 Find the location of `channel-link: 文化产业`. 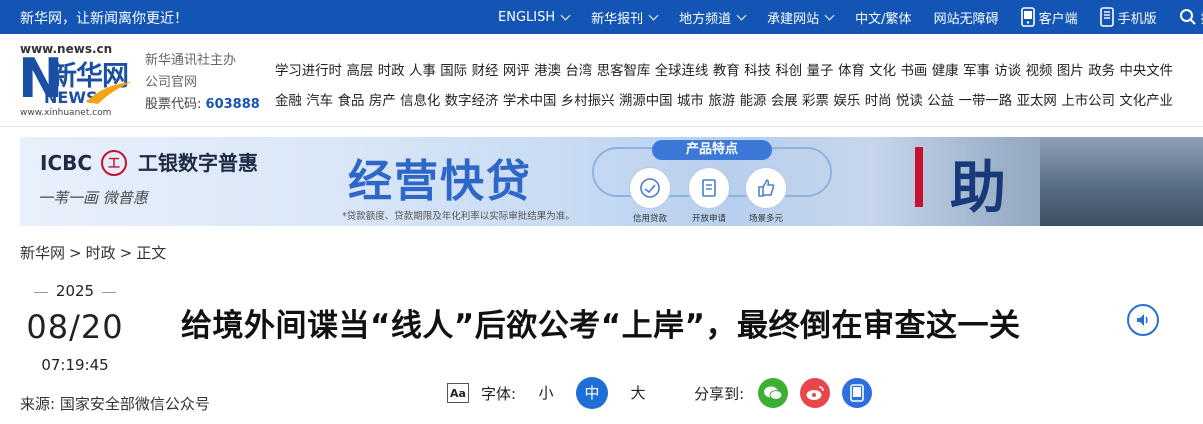

channel-link: 文化产业 is located at coordinates (1146, 102).